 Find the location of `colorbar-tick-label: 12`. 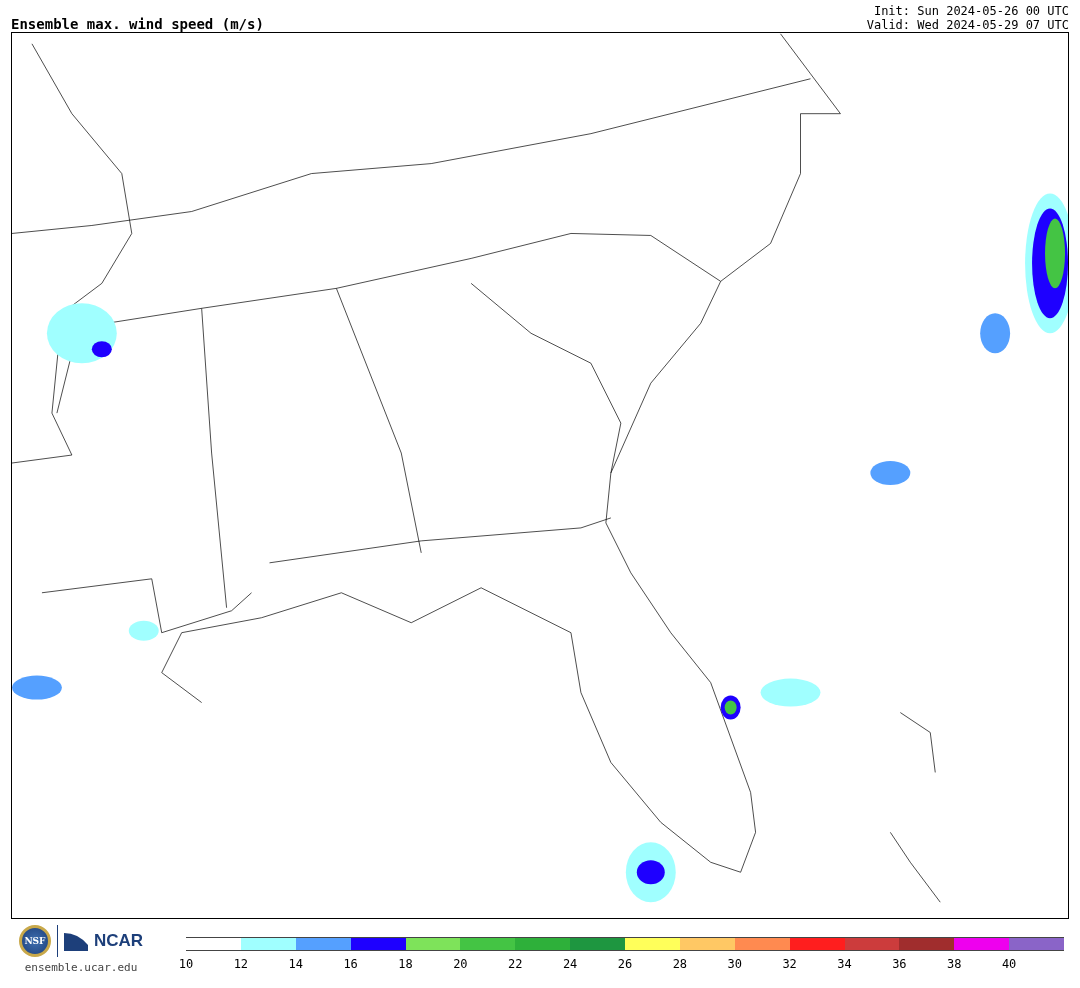

colorbar-tick-label: 12 is located at coordinates (241, 964).